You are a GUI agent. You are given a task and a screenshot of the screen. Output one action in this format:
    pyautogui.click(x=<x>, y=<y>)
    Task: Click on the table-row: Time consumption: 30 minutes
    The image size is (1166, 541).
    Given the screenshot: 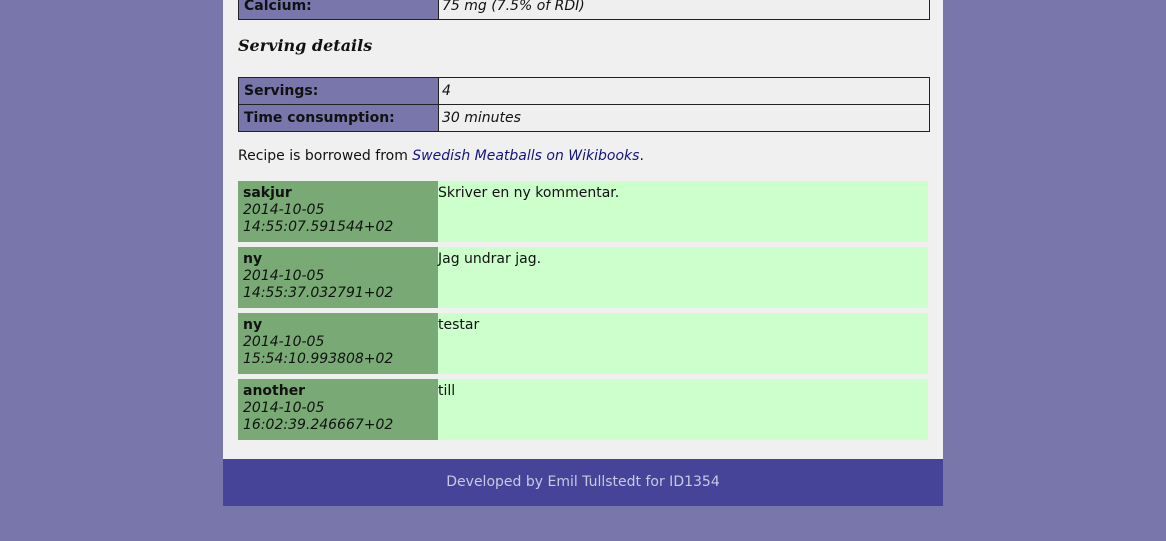 What is the action you would take?
    pyautogui.click(x=584, y=118)
    